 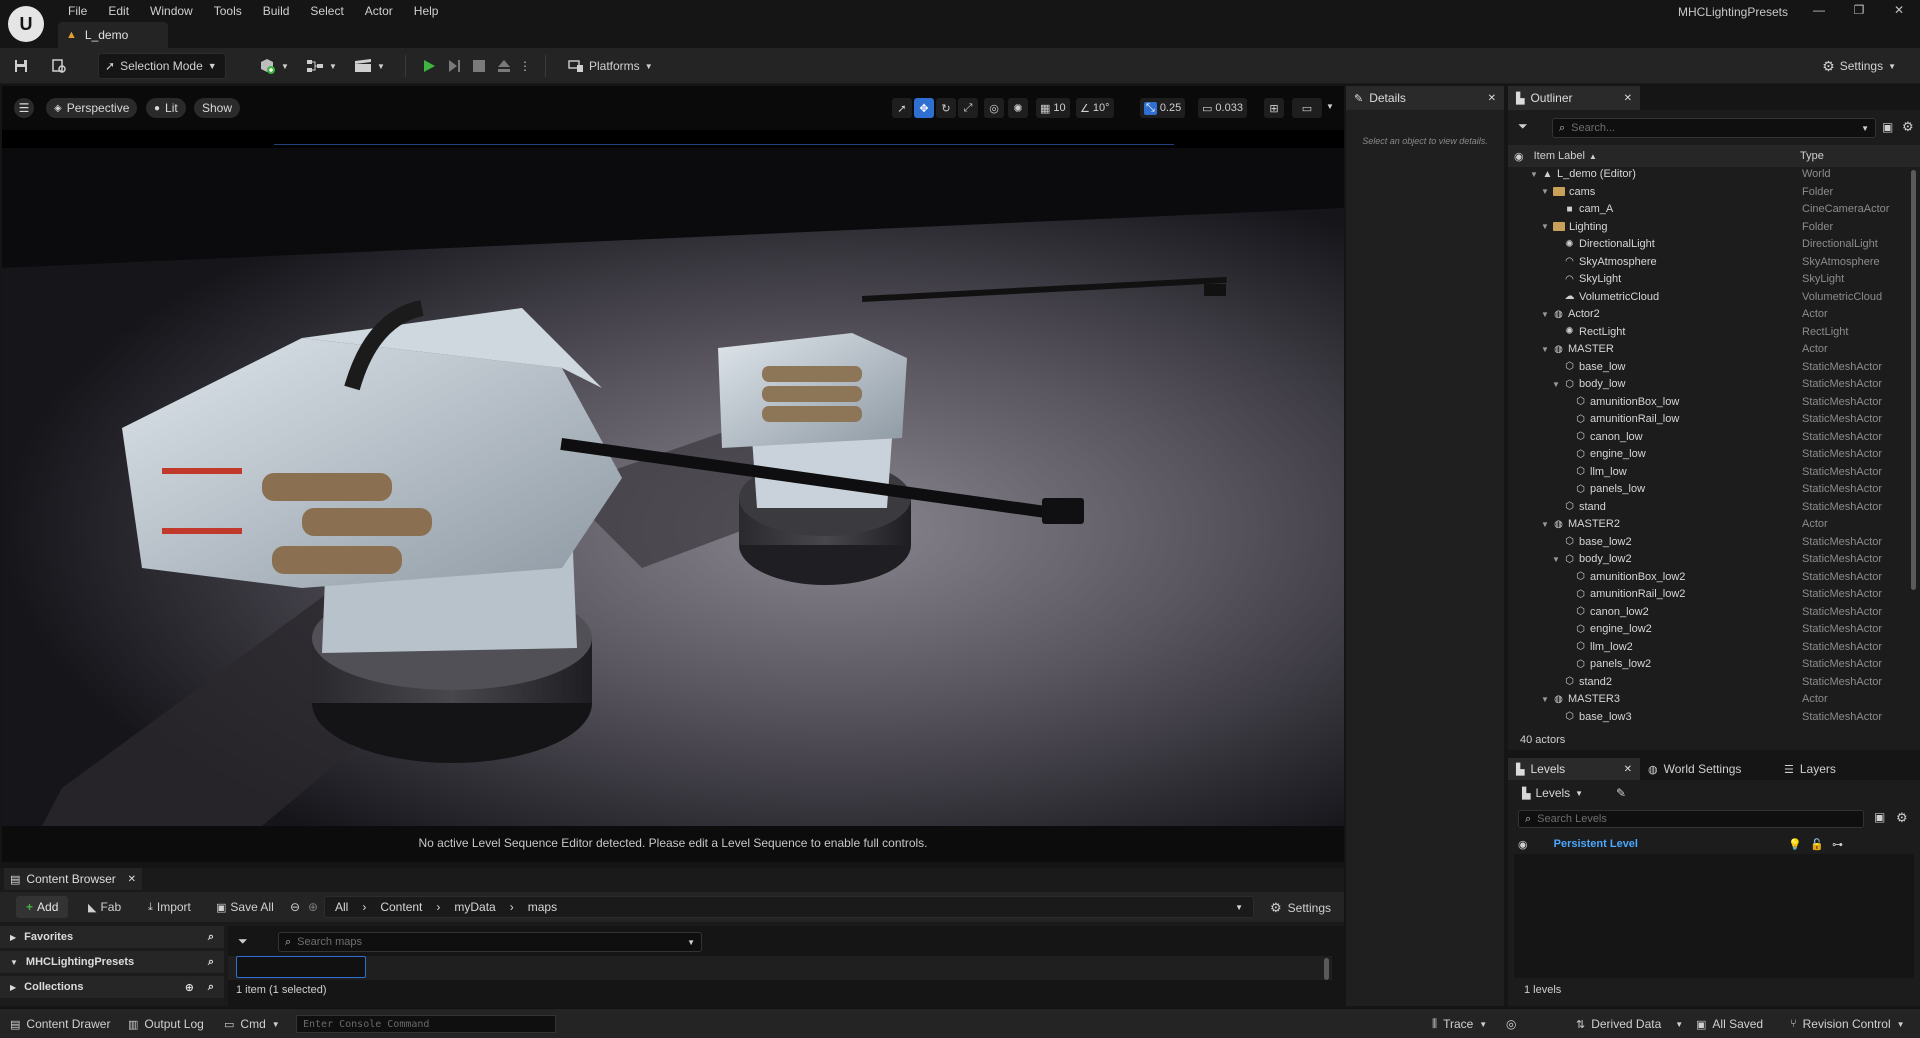 What do you see at coordinates (1559, 156) in the screenshot?
I see `item-label-column: Item Label` at bounding box center [1559, 156].